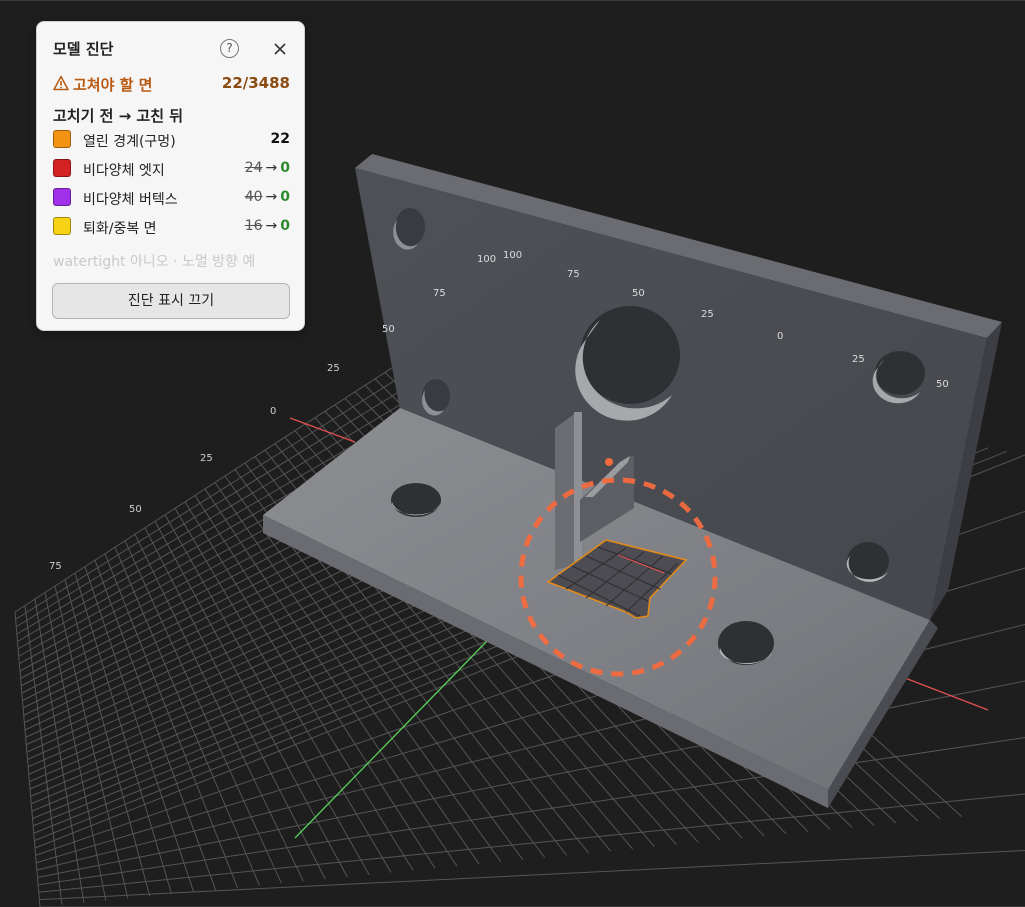  I want to click on before-count: 40, so click(253, 197).